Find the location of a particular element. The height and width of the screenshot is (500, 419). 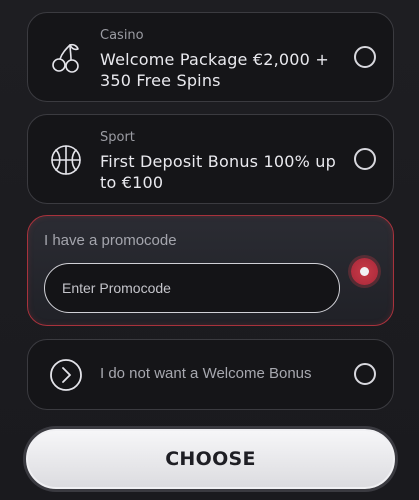

option-title: Welcome Package €2,000 + 350 Free Spins is located at coordinates (214, 70).